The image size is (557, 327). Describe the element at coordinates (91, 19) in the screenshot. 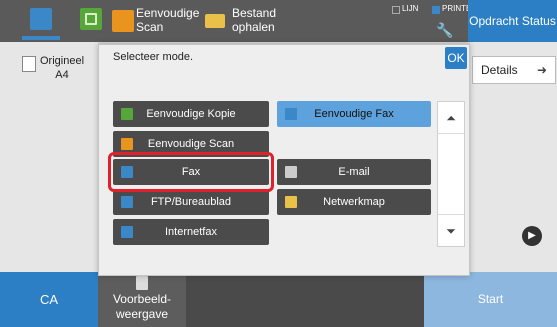

I see `app-icon` at that location.